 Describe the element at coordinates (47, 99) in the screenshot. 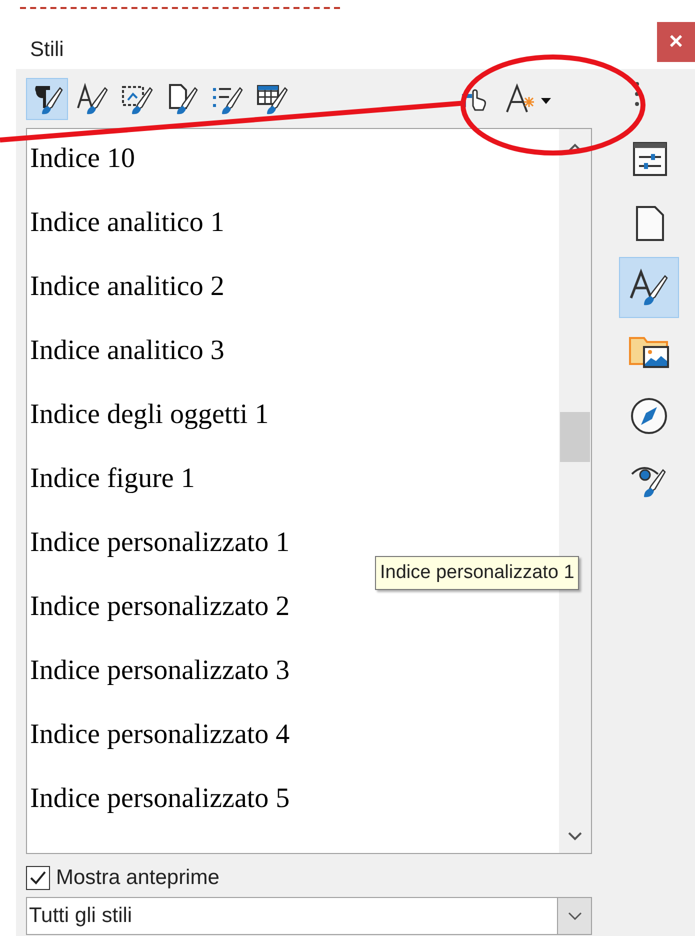

I see `style-category-button` at that location.